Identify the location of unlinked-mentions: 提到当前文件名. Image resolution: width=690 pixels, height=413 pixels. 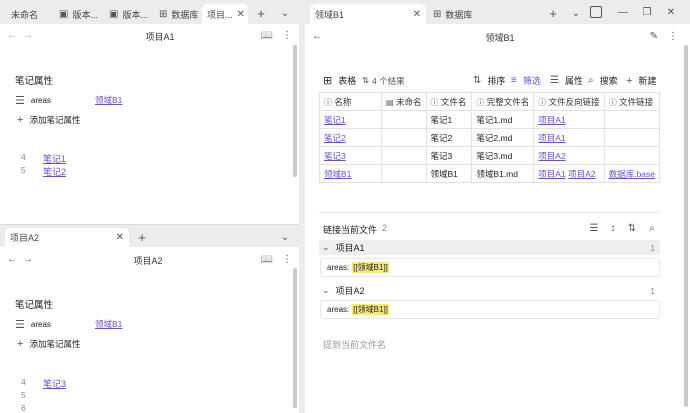
(354, 344).